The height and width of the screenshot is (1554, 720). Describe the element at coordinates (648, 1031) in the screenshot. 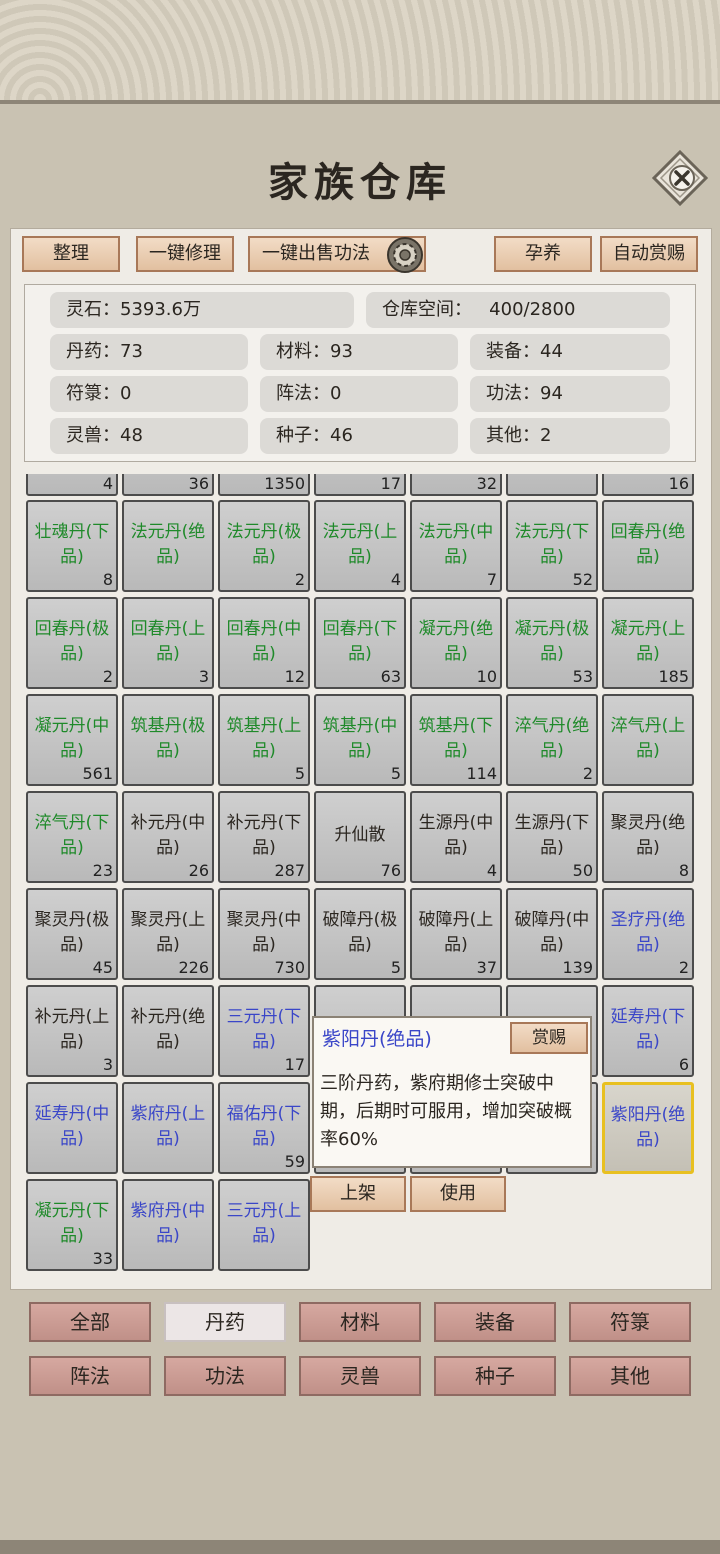

I see `item-cell: 延寿丹(下品) 6` at that location.